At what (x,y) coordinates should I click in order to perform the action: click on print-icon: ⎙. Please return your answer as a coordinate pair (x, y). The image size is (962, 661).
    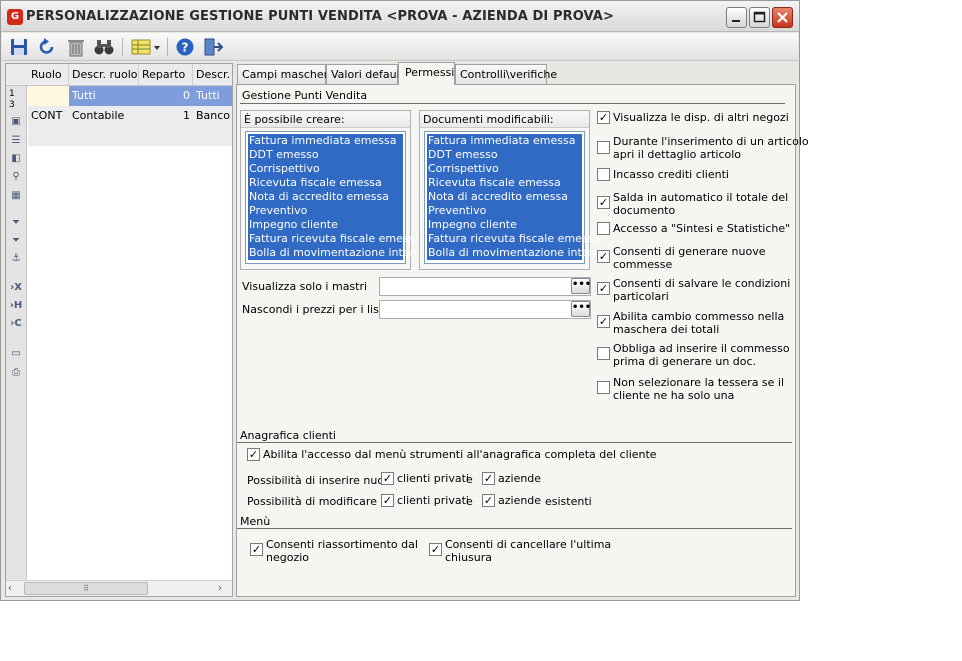
    Looking at the image, I should click on (16, 373).